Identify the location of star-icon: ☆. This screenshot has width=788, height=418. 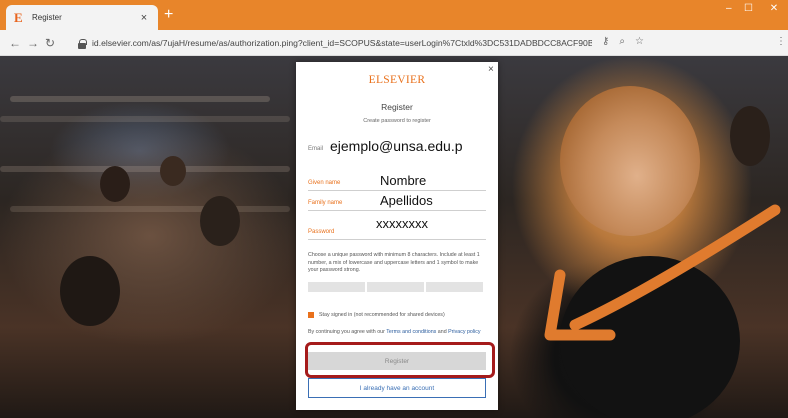
(639, 41).